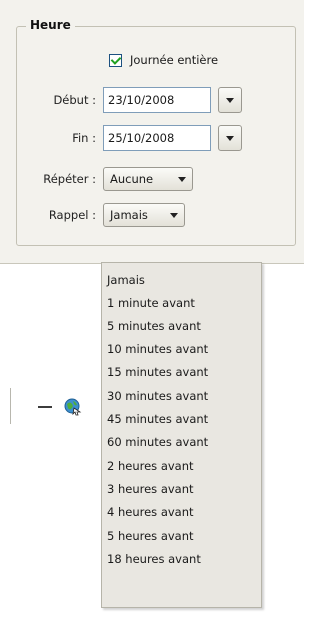 This screenshot has width=320, height=628. I want to click on repeat-select: Aucune, so click(148, 179).